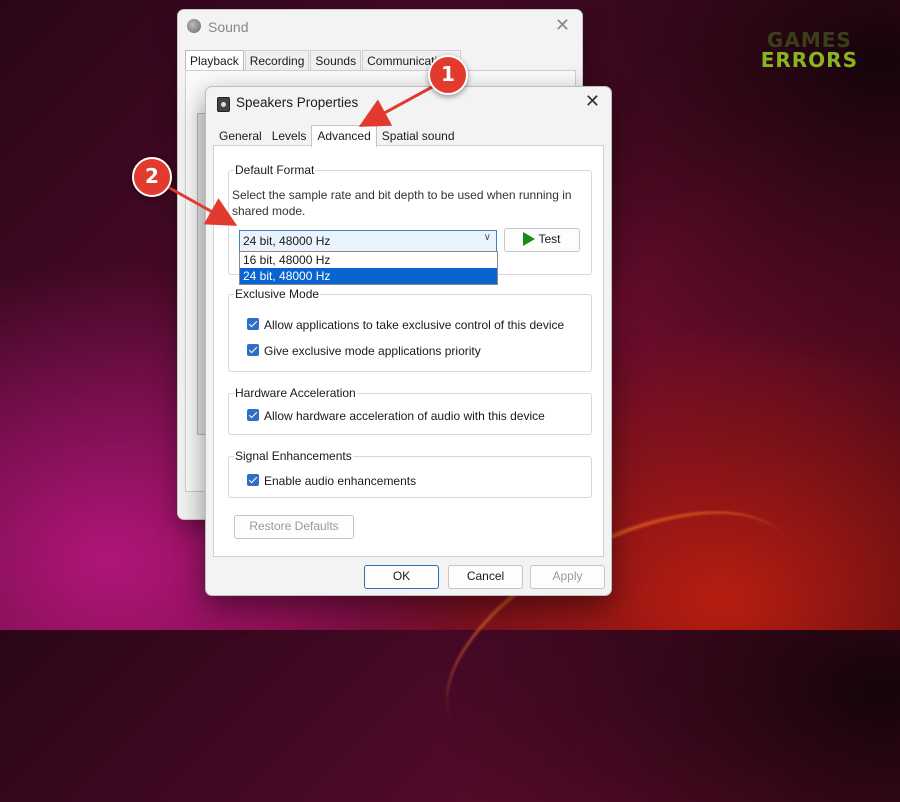  I want to click on tab-advanced: Advanced, so click(344, 136).